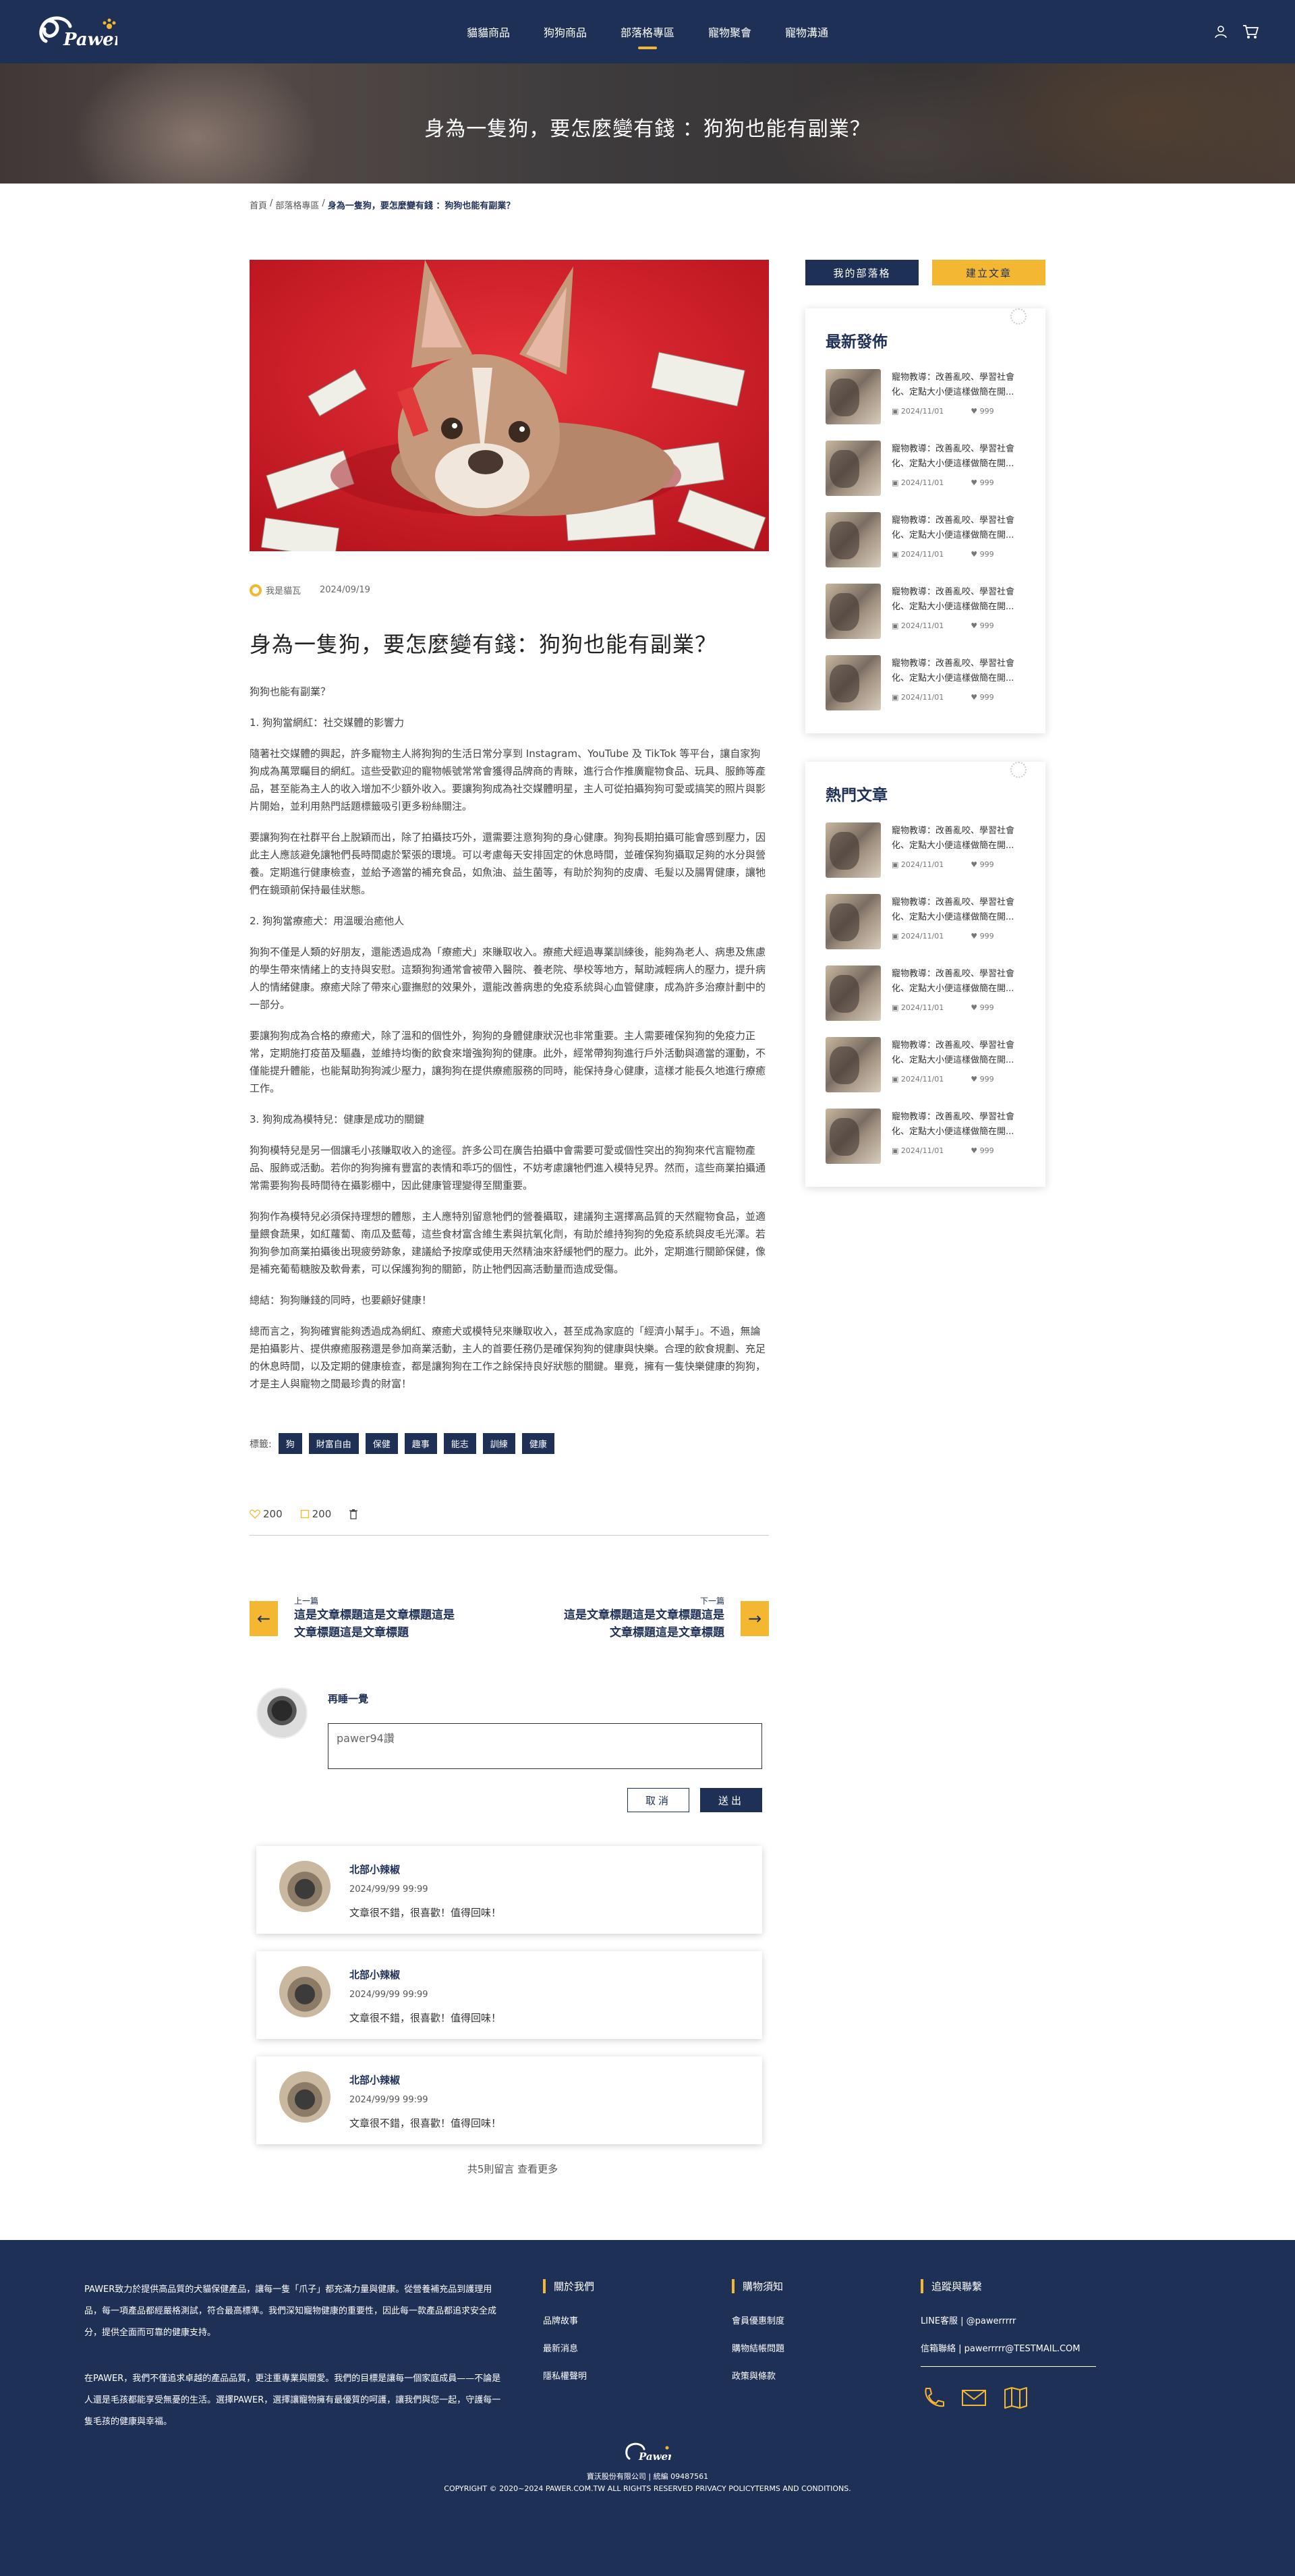  What do you see at coordinates (666, 1618) in the screenshot?
I see `next-post-link: 下一篇 這是文章標題這是文章標題這是文章標題這是文章標題 →` at bounding box center [666, 1618].